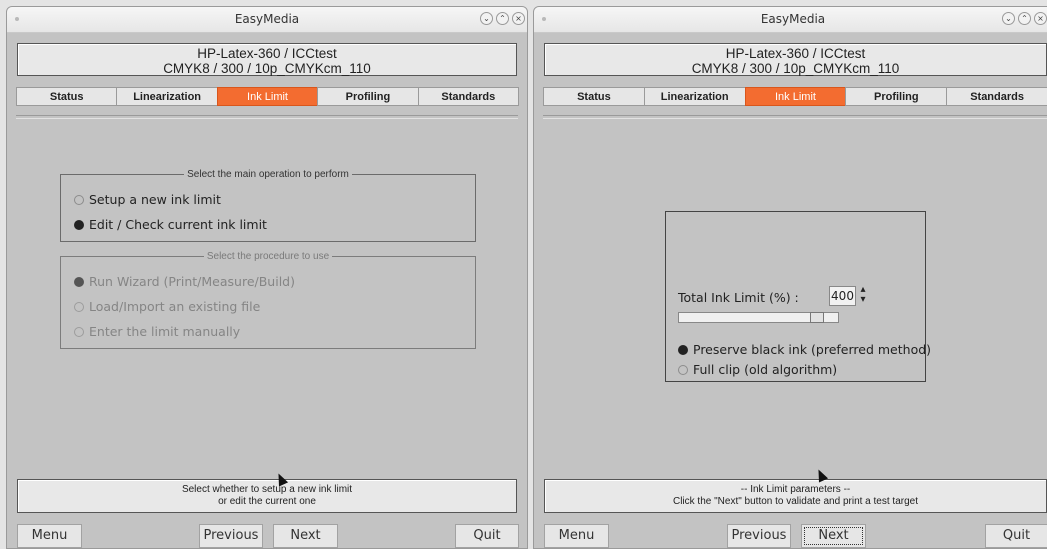 This screenshot has height=549, width=1047. What do you see at coordinates (812, 349) in the screenshot?
I see `radio-label: Preserve black ink (preferred method)` at bounding box center [812, 349].